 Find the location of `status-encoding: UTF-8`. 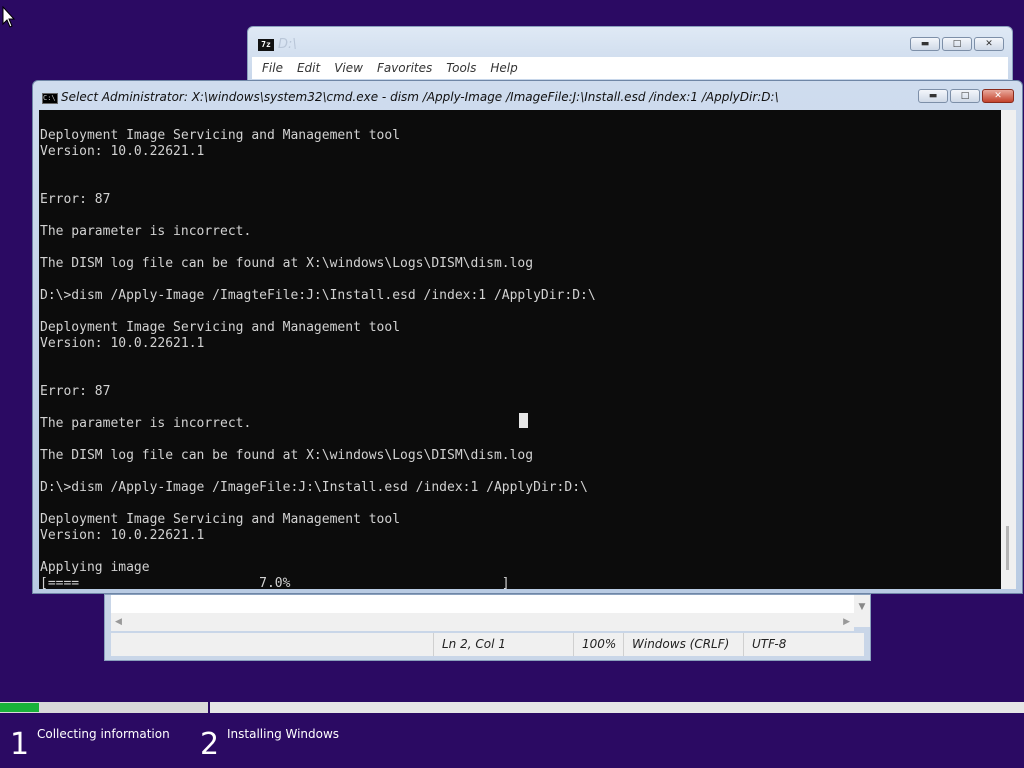

status-encoding: UTF-8 is located at coordinates (793, 644).